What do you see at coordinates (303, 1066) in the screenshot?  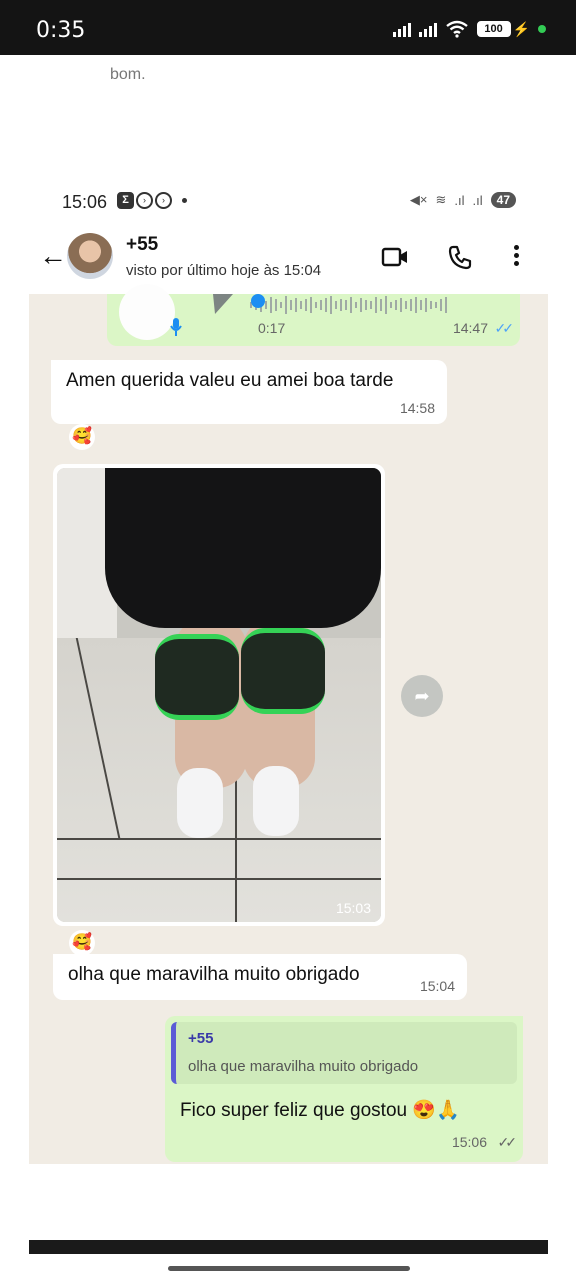 I see `quoted-text: olha que maravilha muito obrigado` at bounding box center [303, 1066].